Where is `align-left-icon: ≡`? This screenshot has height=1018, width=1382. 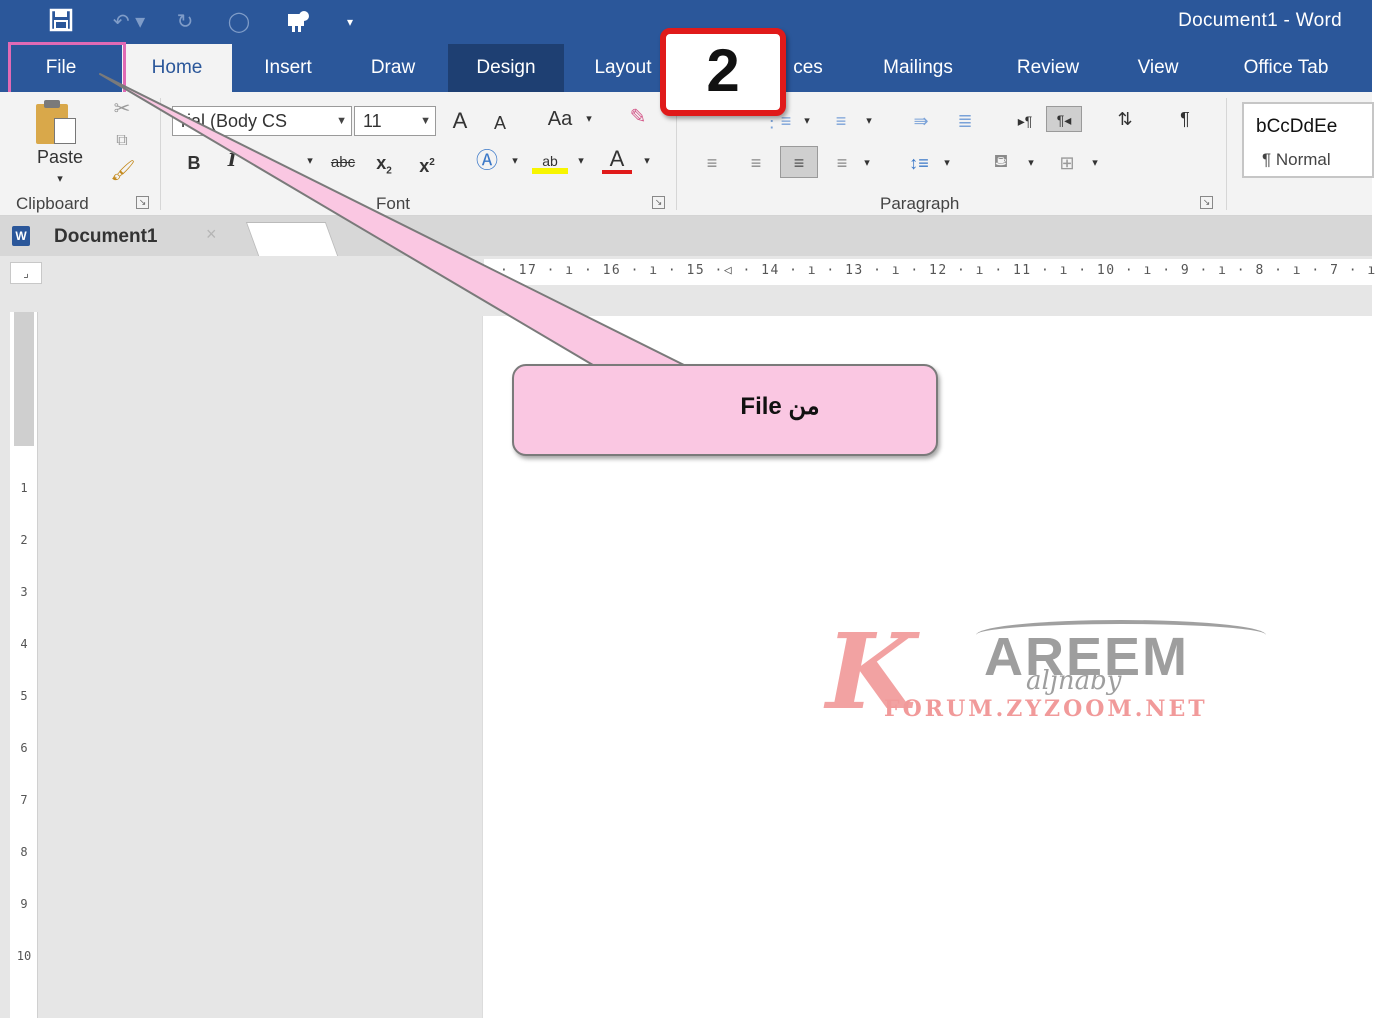
align-left-icon: ≡ is located at coordinates (712, 163).